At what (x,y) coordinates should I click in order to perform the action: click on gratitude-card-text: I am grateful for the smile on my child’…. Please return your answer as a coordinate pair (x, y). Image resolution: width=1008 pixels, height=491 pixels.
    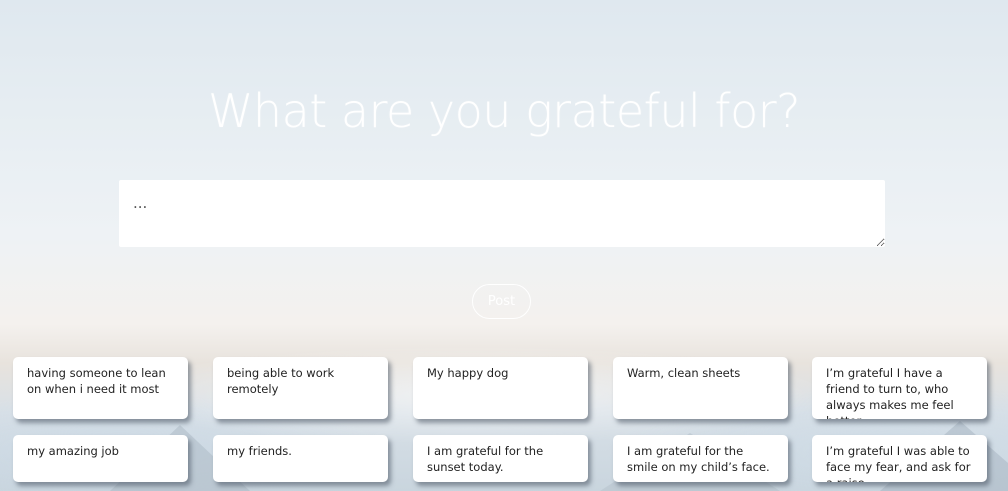
    Looking at the image, I should click on (698, 459).